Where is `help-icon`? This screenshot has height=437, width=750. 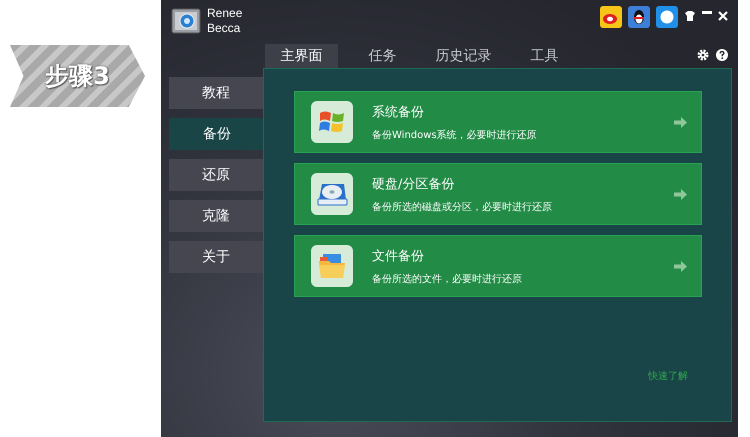
help-icon is located at coordinates (722, 55).